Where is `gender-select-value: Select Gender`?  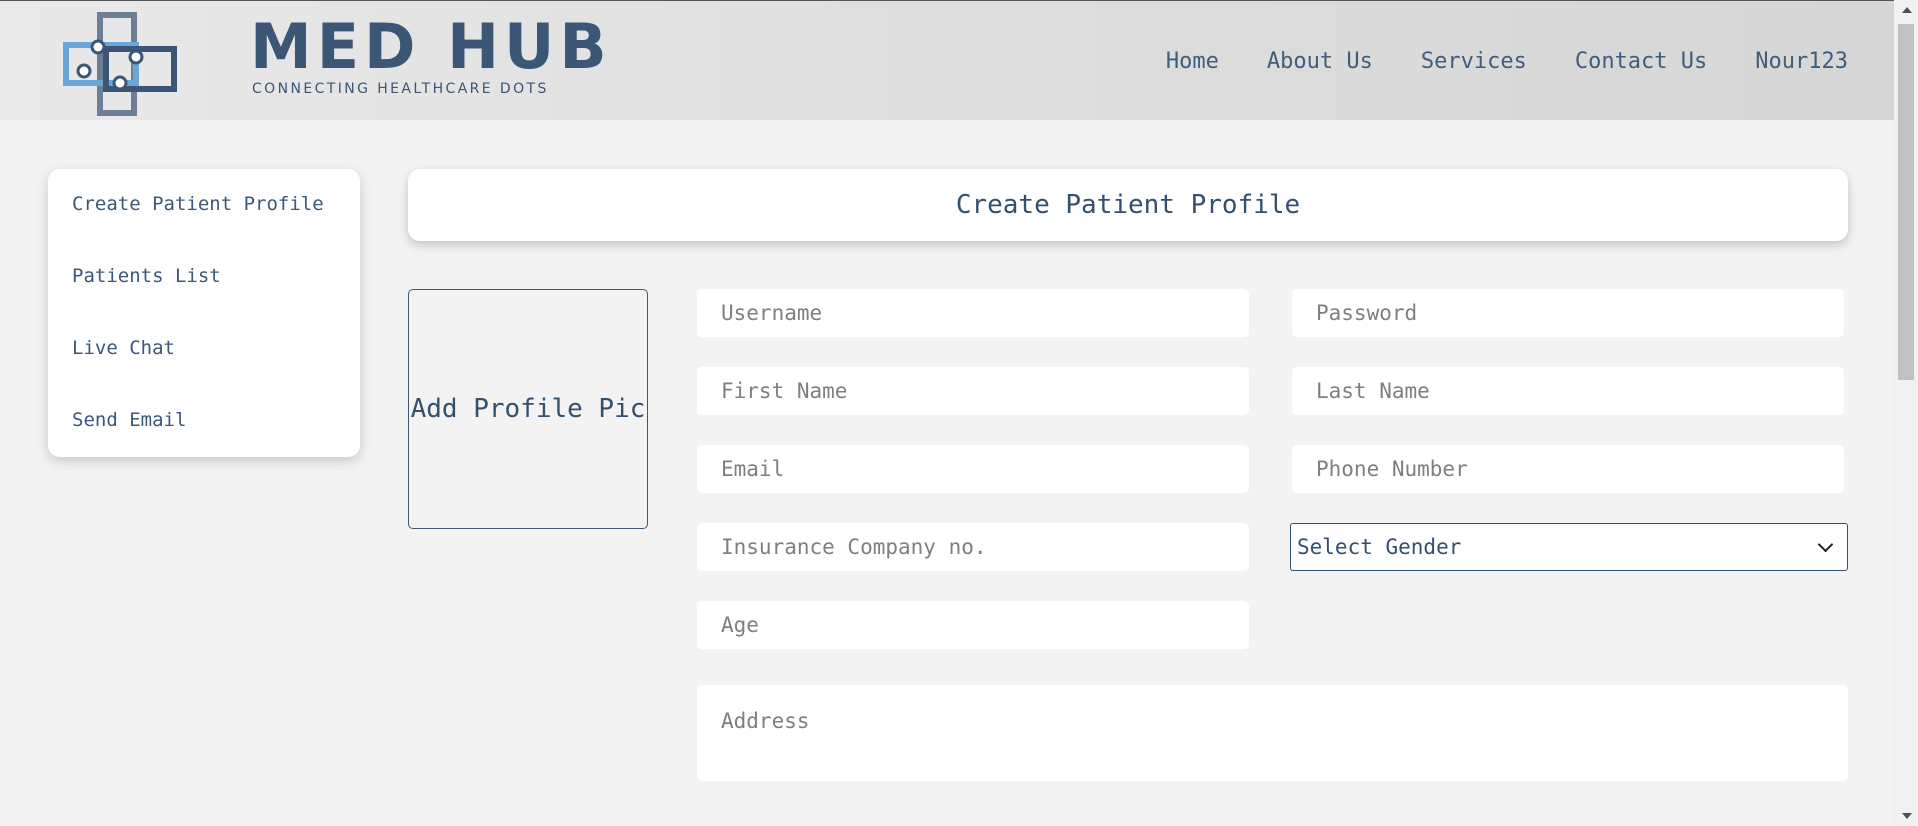 gender-select-value: Select Gender is located at coordinates (1379, 547).